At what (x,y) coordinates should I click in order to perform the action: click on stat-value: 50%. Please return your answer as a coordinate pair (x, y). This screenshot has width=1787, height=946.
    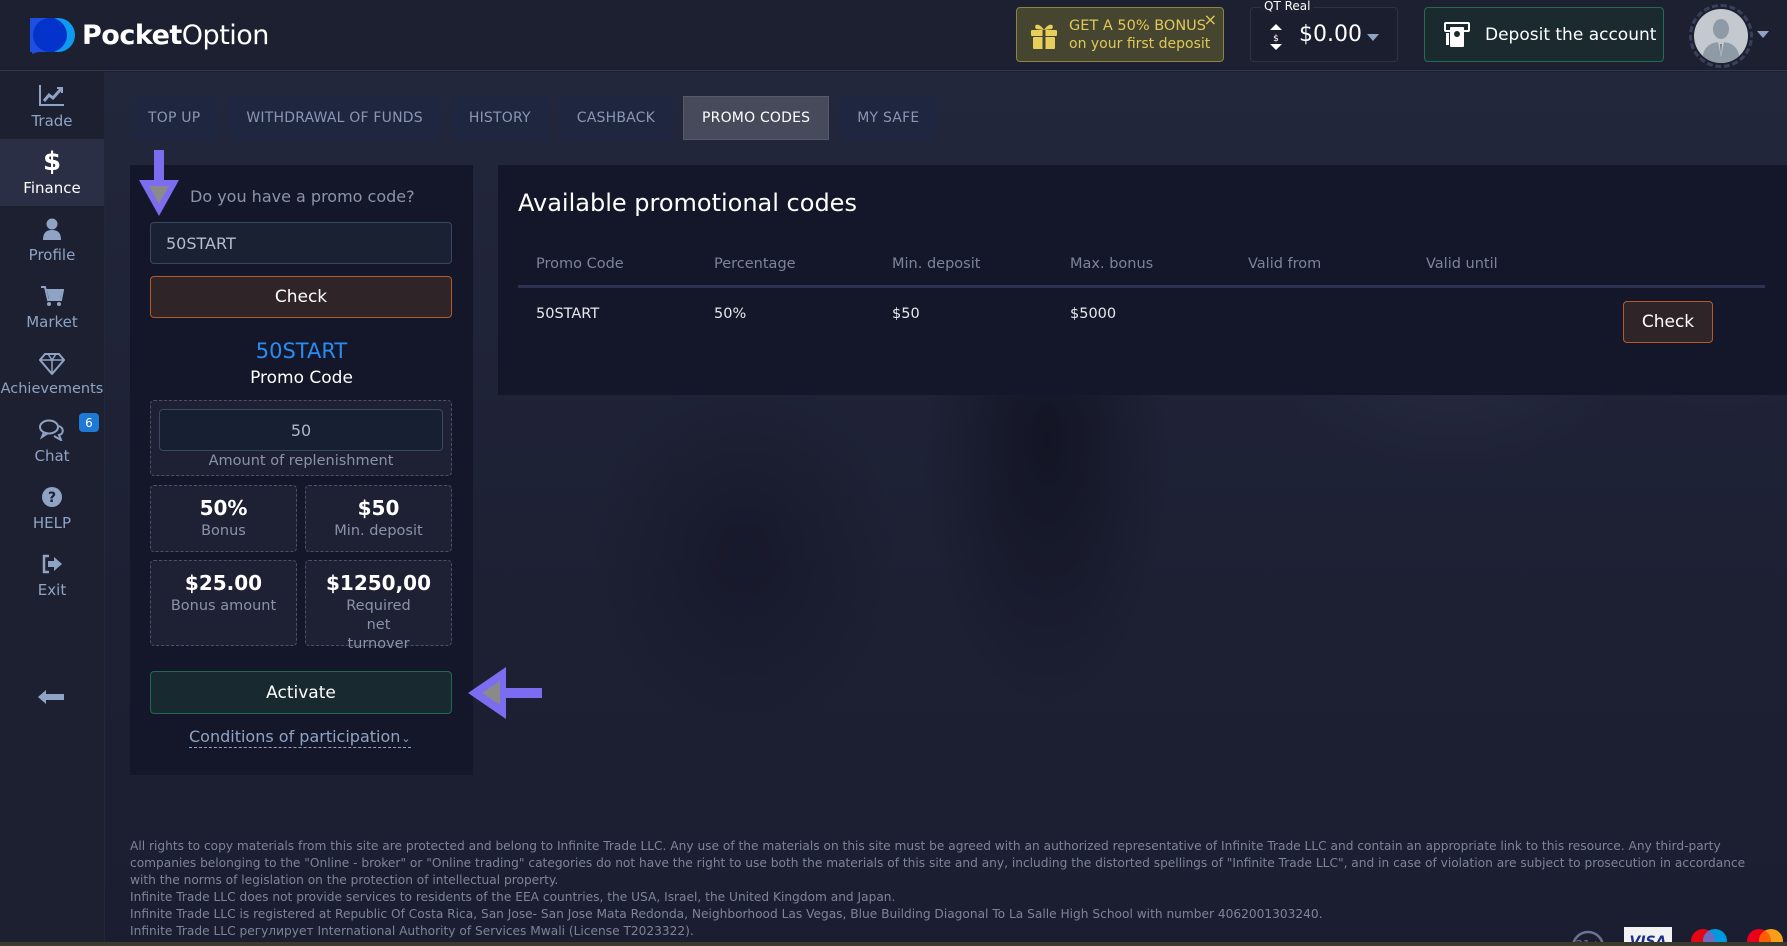
    Looking at the image, I should click on (223, 508).